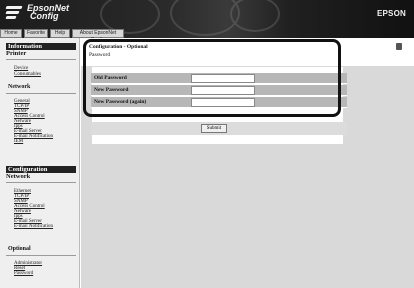 The width and height of the screenshot is (414, 288). Describe the element at coordinates (399, 46) in the screenshot. I see `help-book-icon` at that location.